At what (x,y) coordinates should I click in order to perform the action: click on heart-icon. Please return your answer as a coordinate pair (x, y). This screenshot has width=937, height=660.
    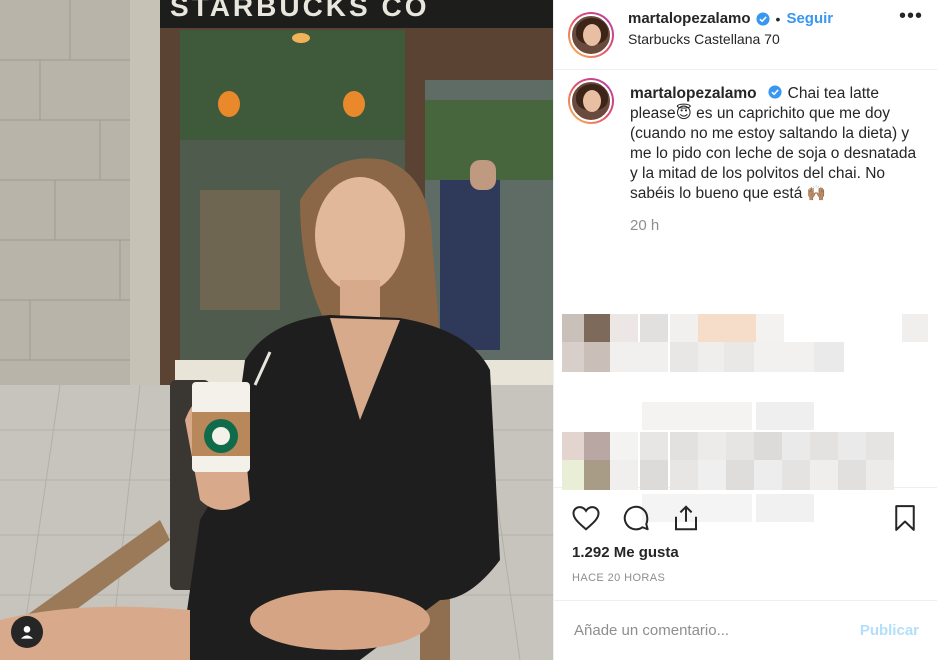
    Looking at the image, I should click on (586, 518).